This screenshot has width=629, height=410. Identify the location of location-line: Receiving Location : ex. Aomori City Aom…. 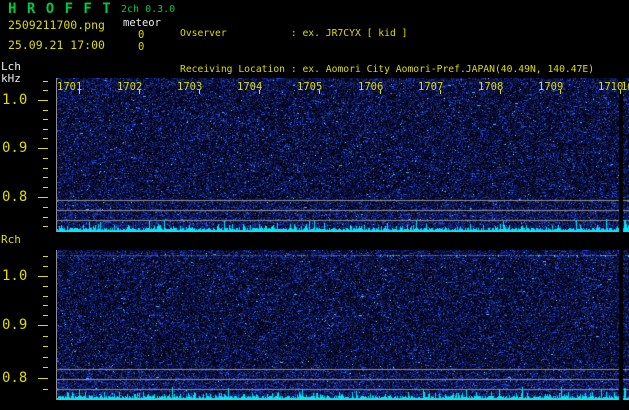
(387, 69).